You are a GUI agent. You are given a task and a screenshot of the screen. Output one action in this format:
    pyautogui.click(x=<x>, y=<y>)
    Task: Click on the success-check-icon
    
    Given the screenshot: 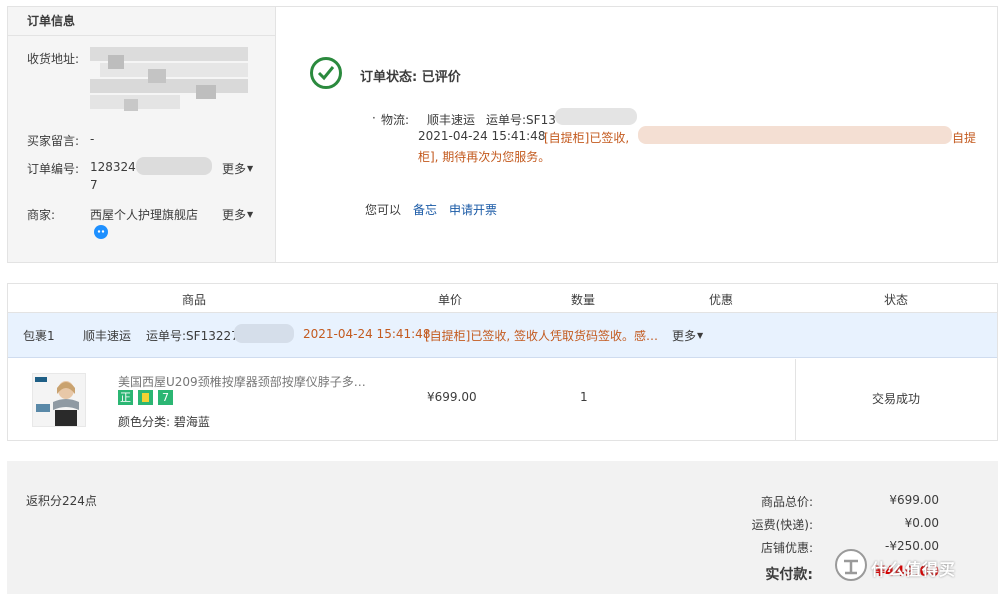 What is the action you would take?
    pyautogui.click(x=326, y=73)
    